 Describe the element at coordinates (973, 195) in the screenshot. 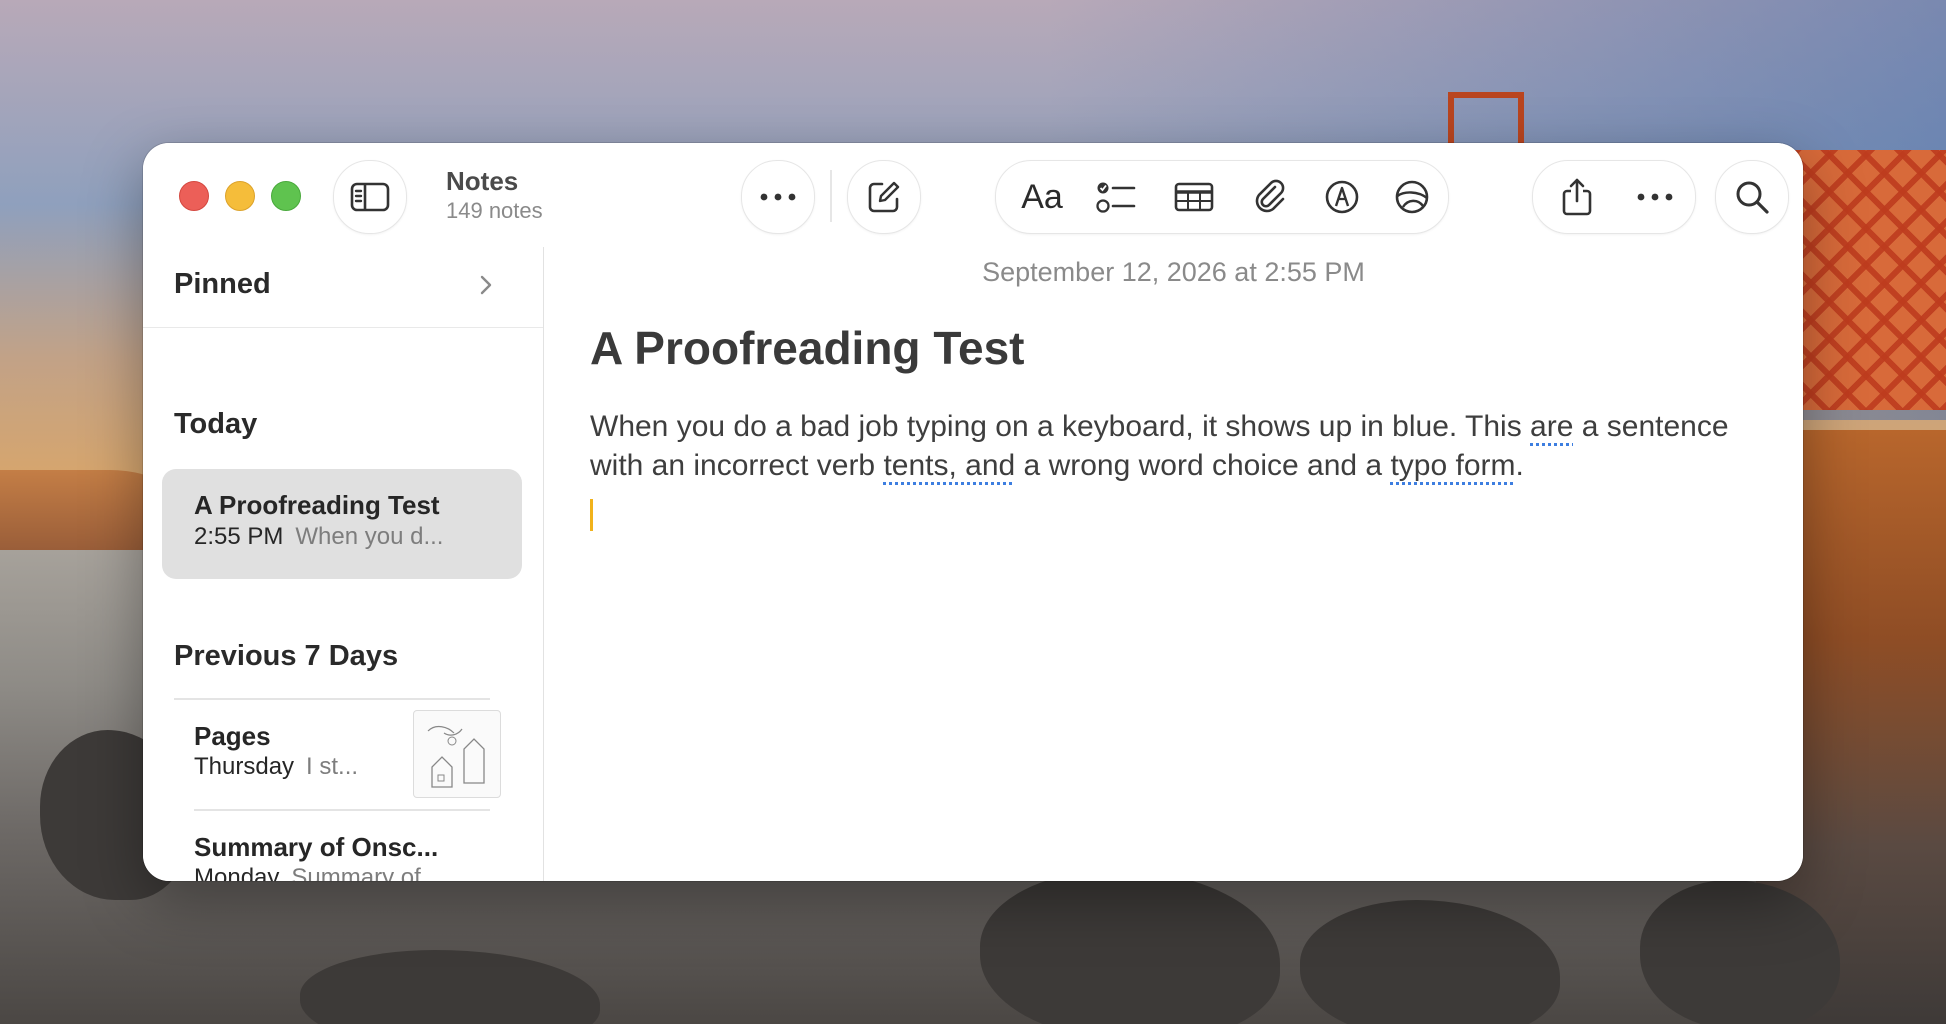

I see `toolbar: Notes 149 notes Aa` at that location.